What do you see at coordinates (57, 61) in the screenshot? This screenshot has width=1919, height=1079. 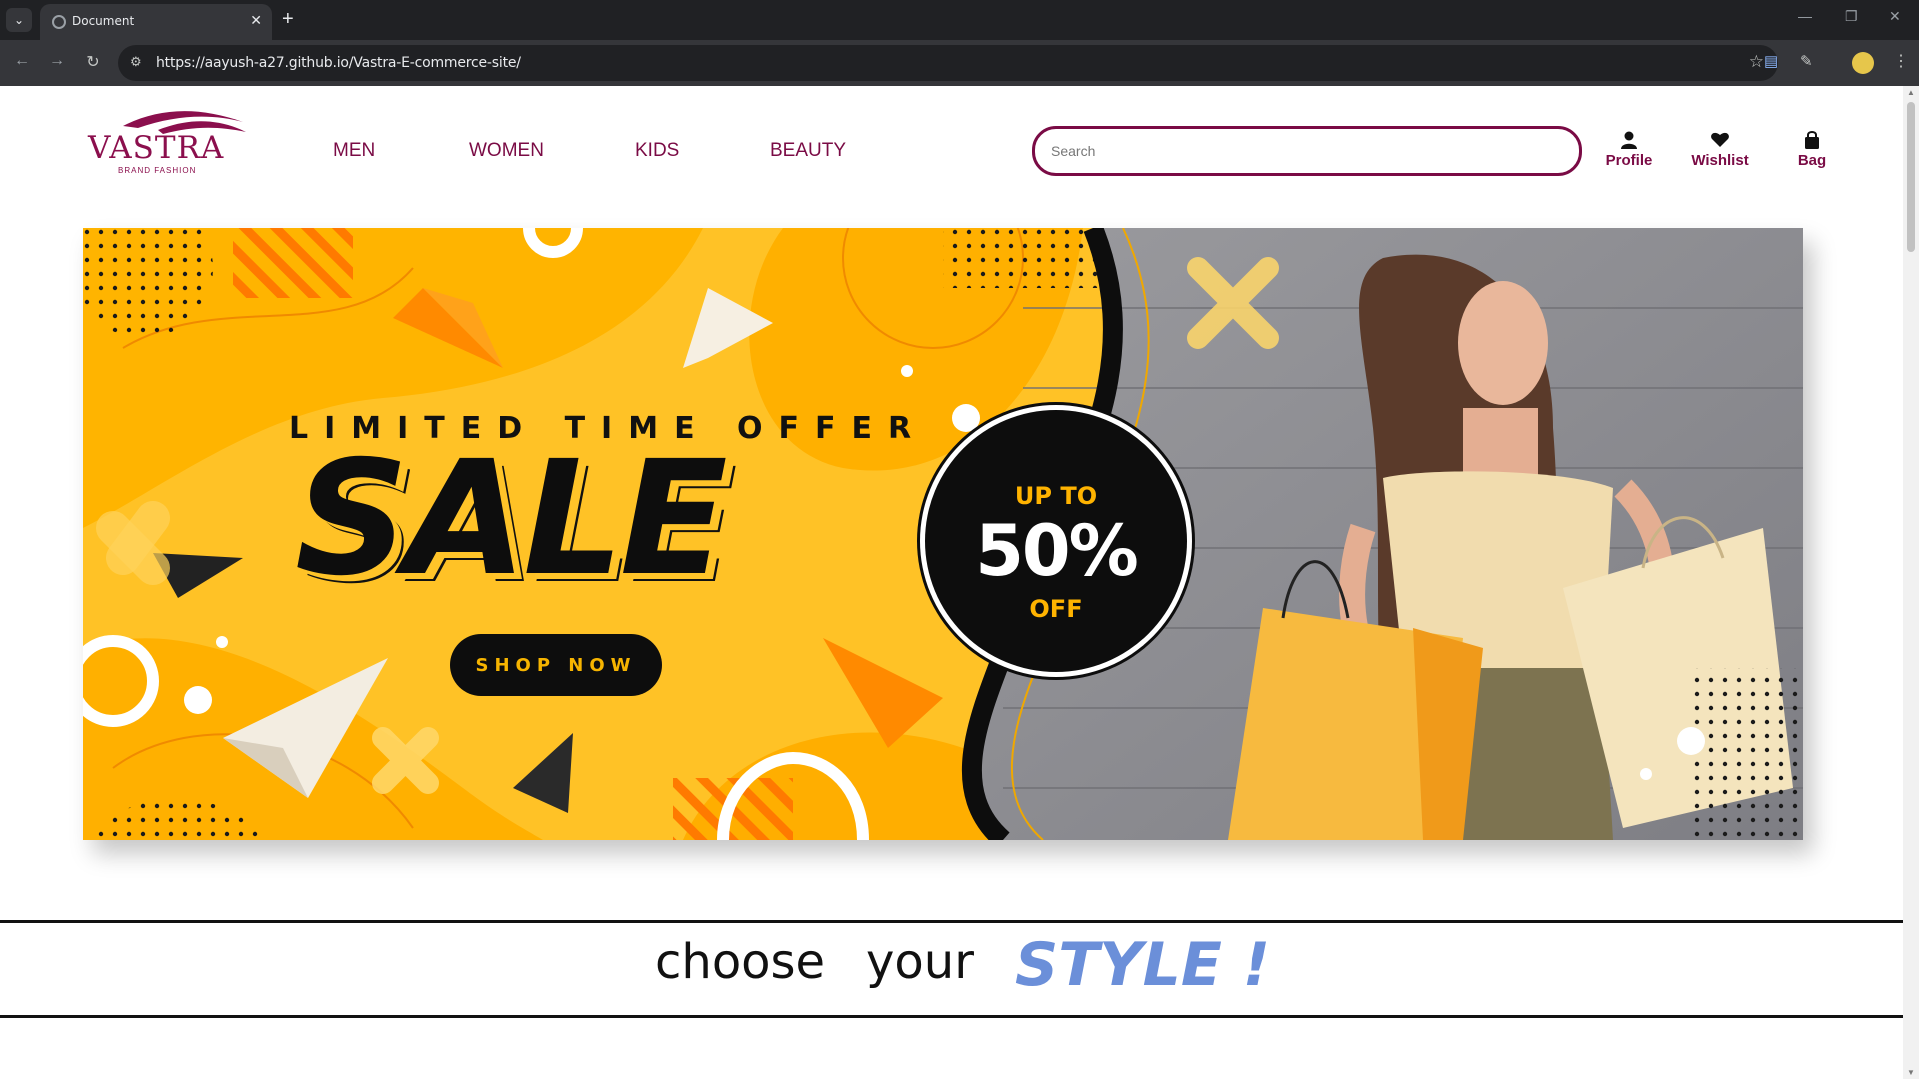 I see `forward-icon: →` at bounding box center [57, 61].